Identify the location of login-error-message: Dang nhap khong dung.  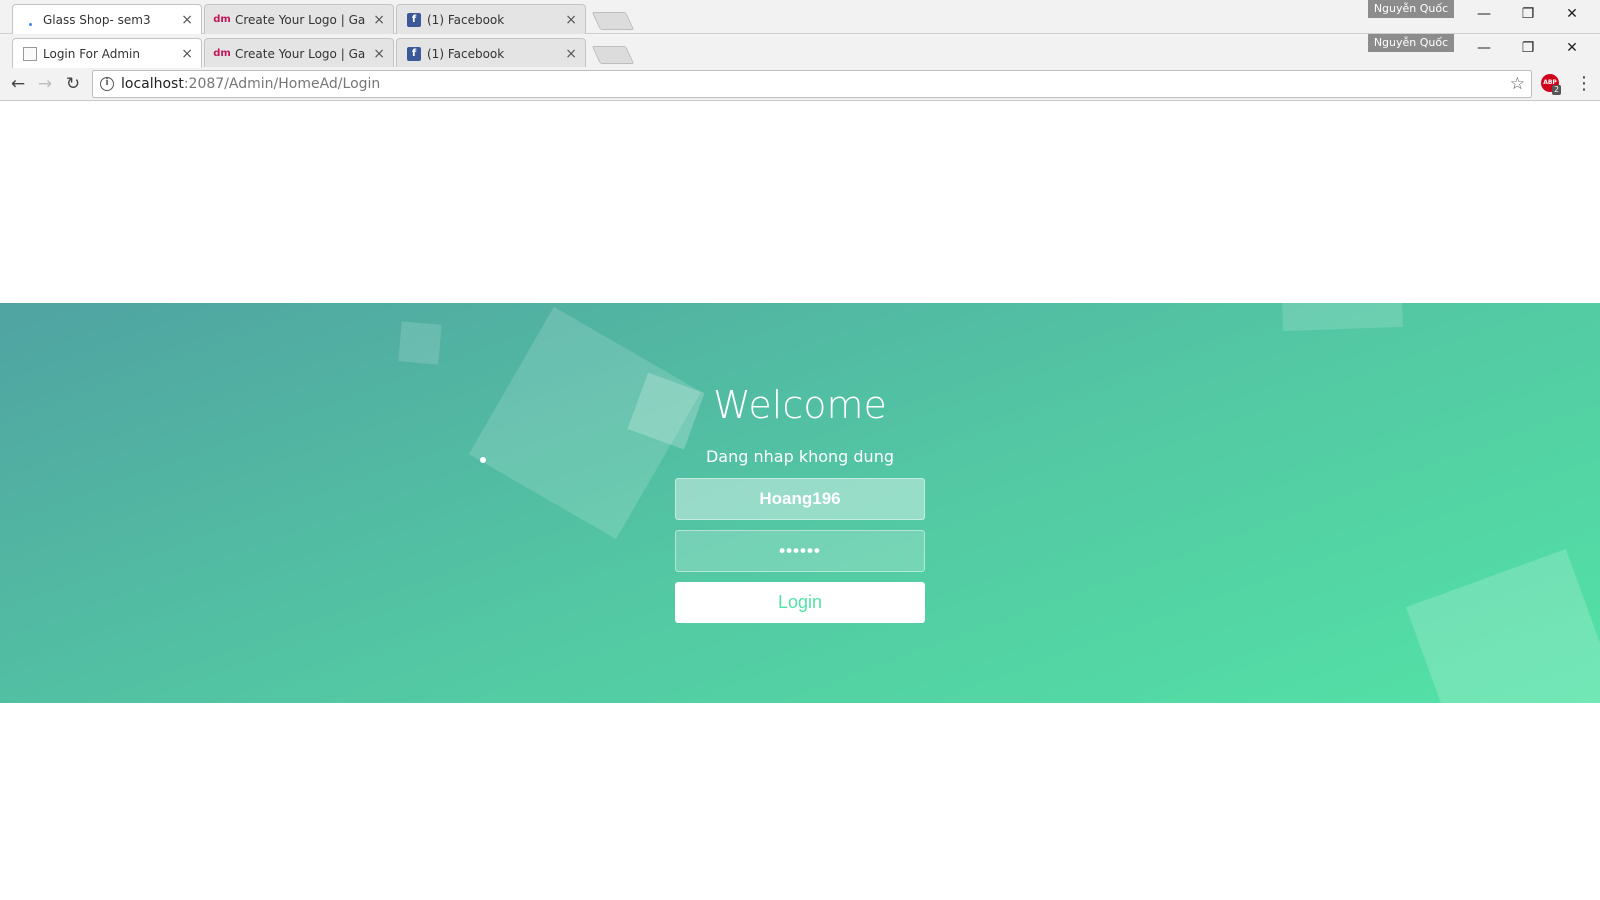
(799, 456).